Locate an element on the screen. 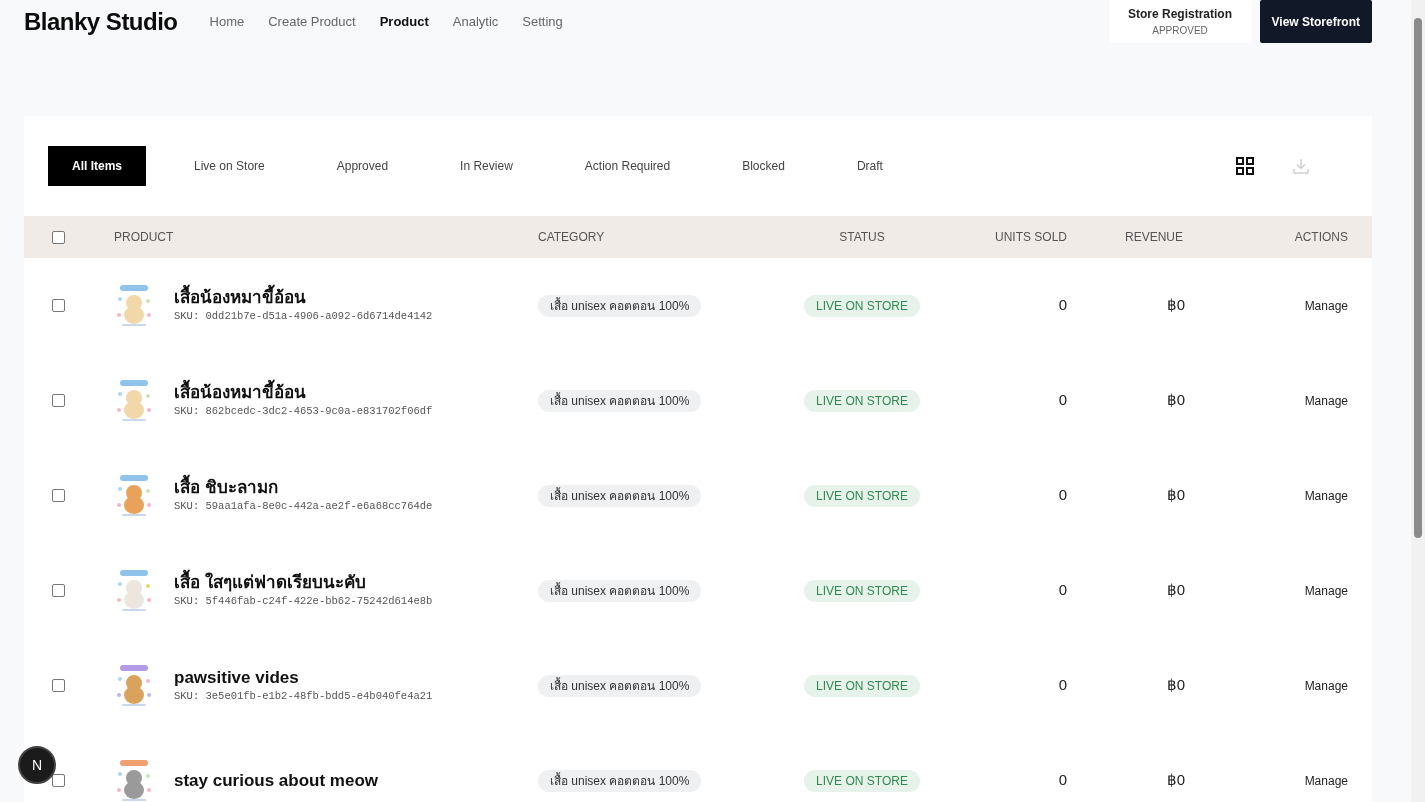 The image size is (1425, 802). column-header: ACTIONS is located at coordinates (1321, 237).